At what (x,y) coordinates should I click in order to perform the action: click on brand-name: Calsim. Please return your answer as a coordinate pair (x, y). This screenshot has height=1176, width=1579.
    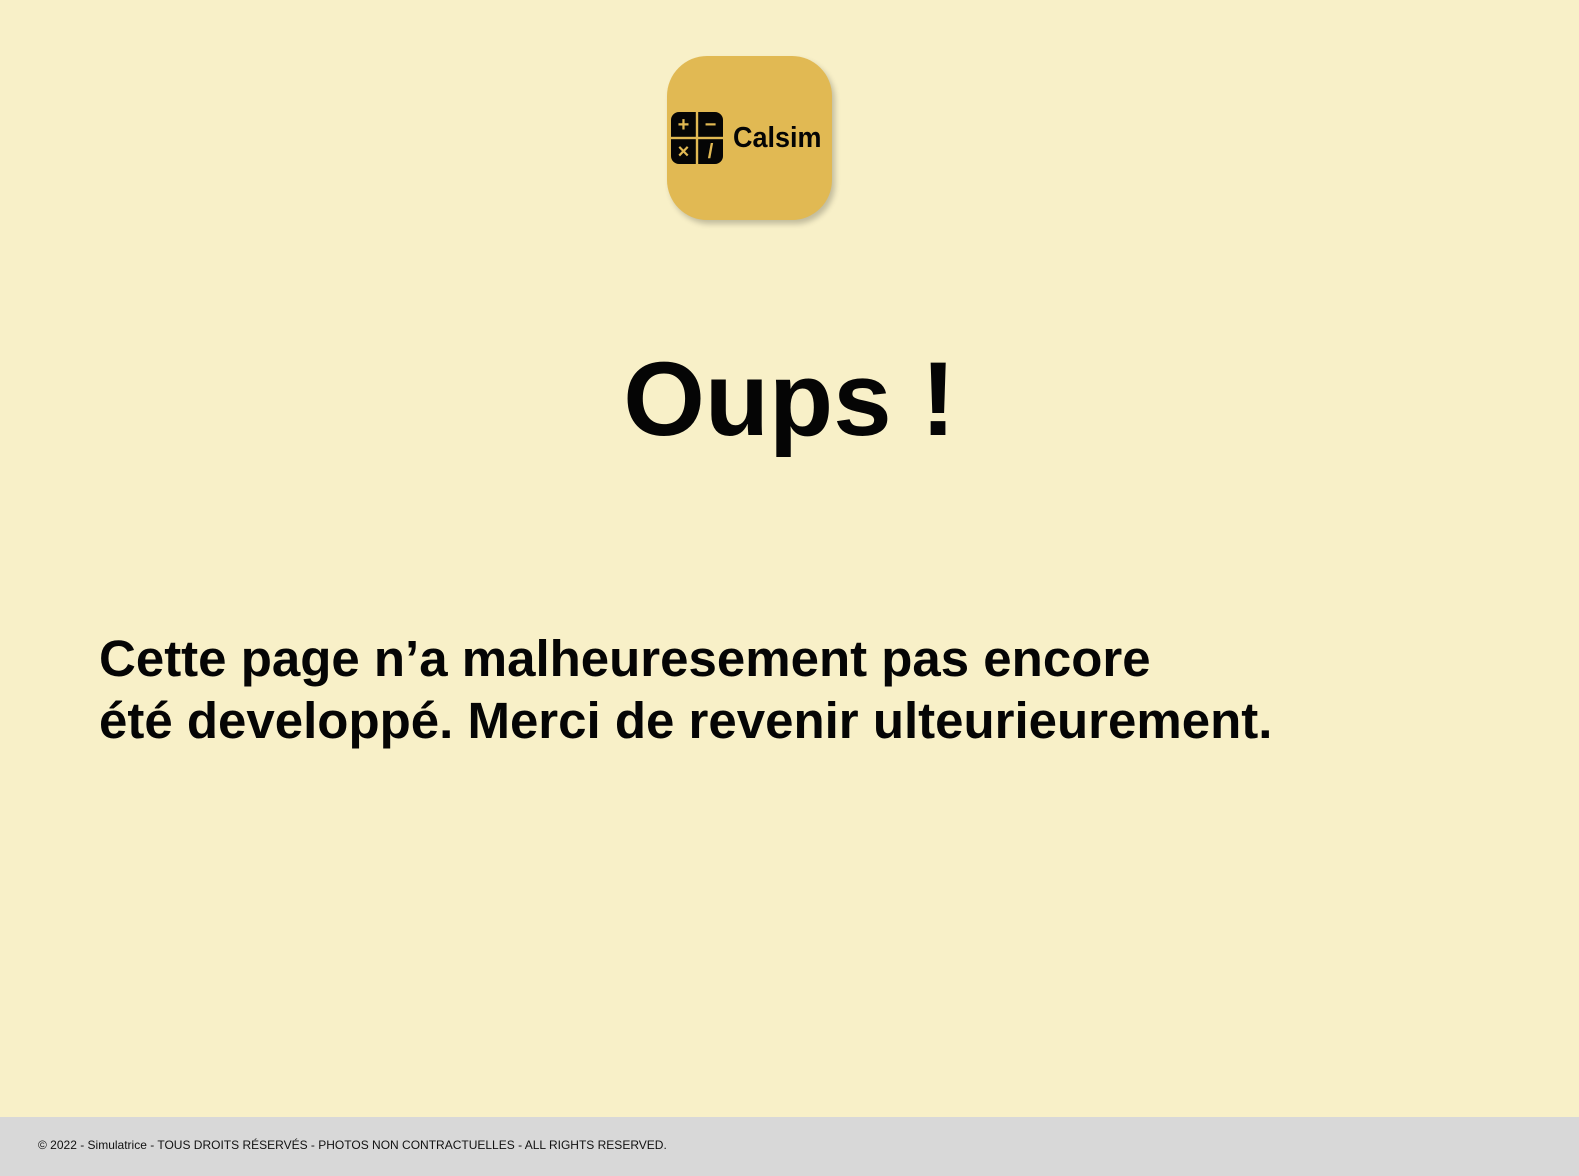
    Looking at the image, I should click on (777, 137).